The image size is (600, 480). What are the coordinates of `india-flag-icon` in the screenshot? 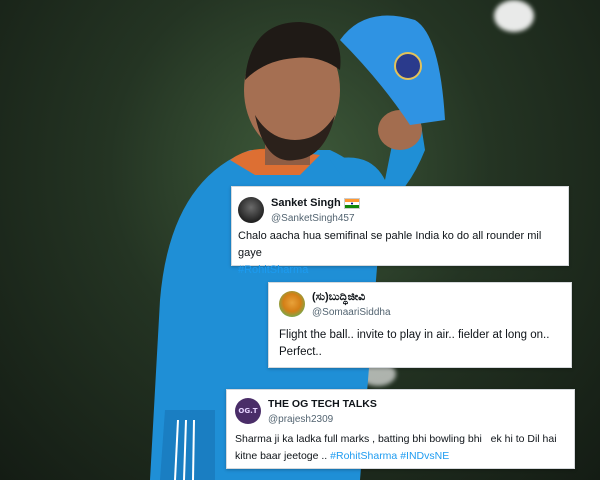 It's located at (351, 203).